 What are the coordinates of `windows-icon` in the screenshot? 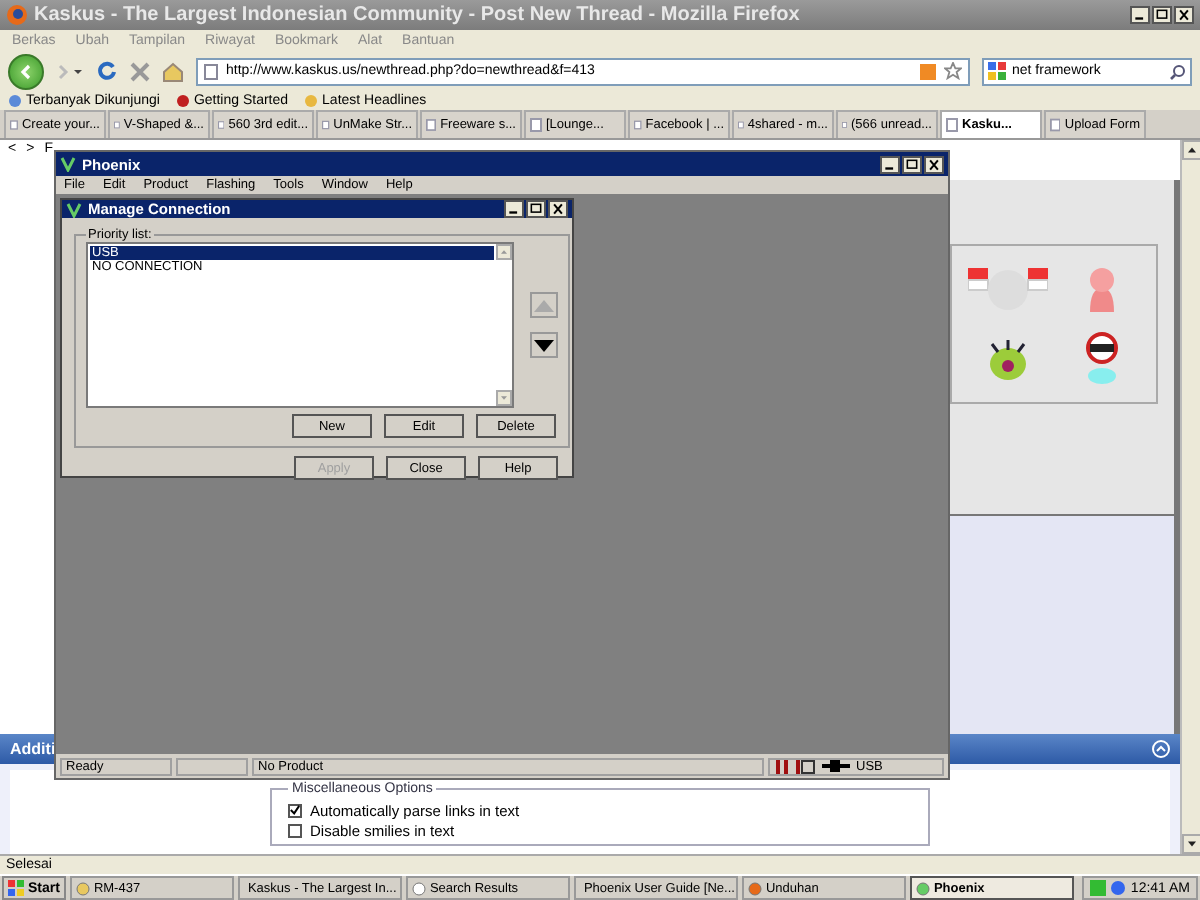 It's located at (16, 888).